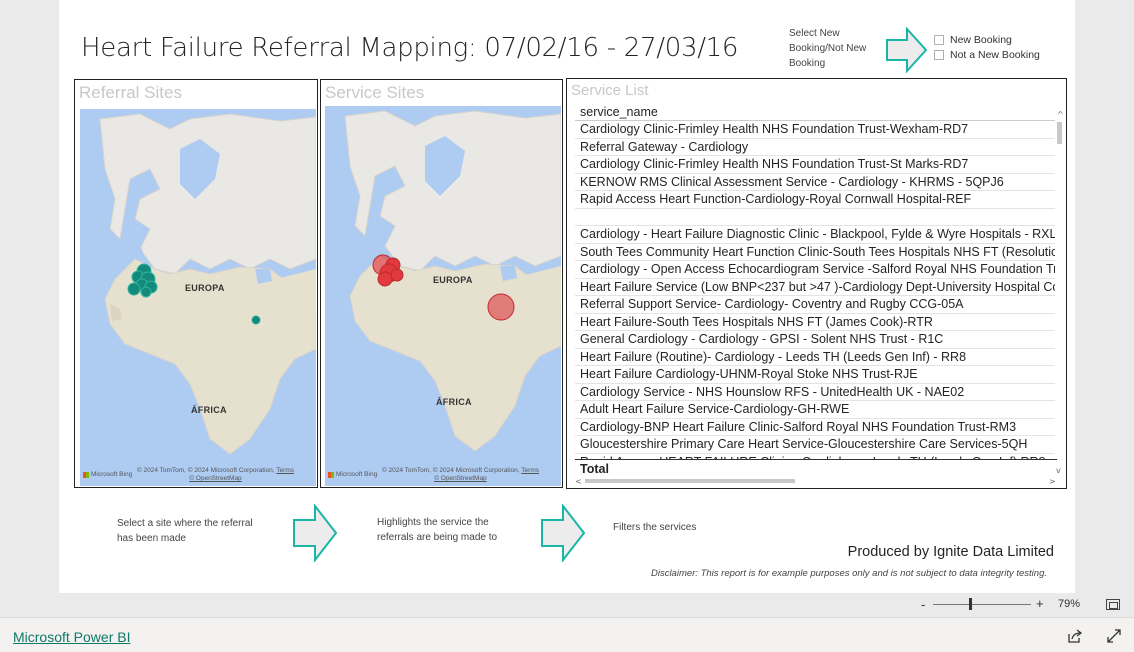 This screenshot has height=652, width=1134. What do you see at coordinates (815, 113) in the screenshot?
I see `column-header-service-name: service_name` at bounding box center [815, 113].